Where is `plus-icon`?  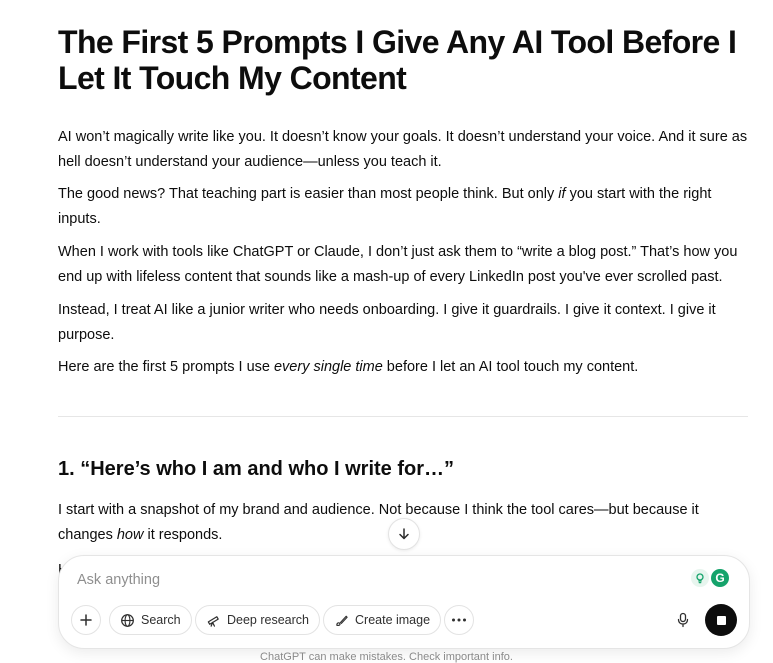 plus-icon is located at coordinates (86, 620).